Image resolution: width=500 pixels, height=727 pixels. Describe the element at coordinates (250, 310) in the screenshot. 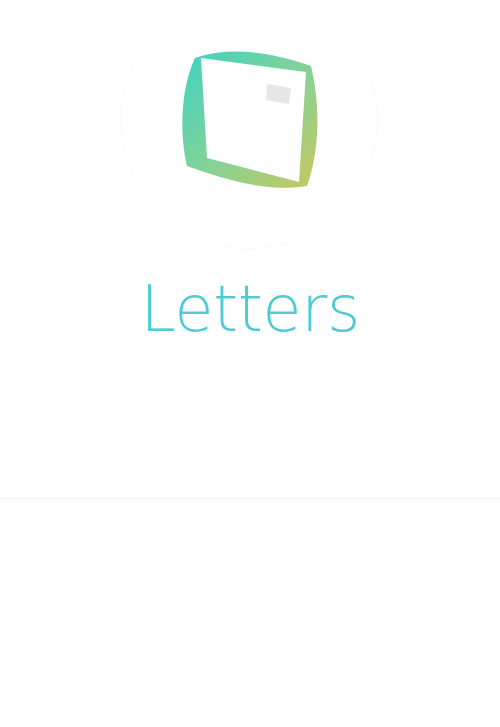

I see `app-title: Letters` at that location.